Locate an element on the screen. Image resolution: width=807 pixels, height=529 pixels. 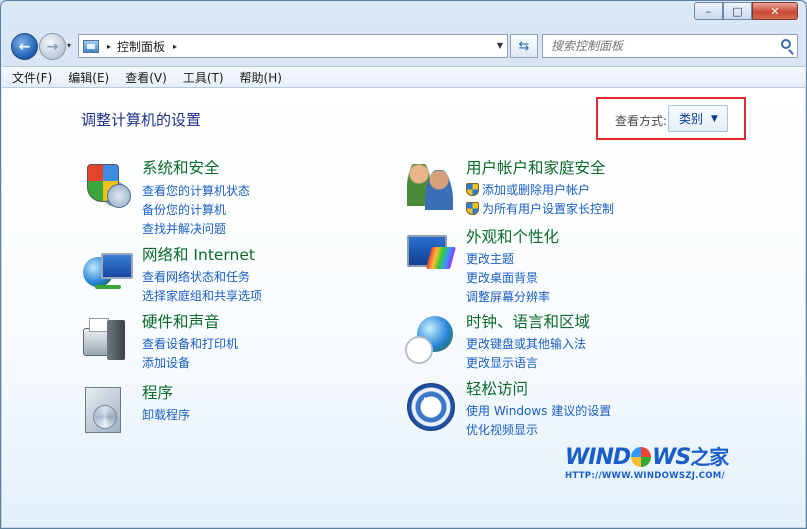
navigation-bar: ← → ▾ ▸ 控制面板 ▸ ▼ ⇆ is located at coordinates (403, 46).